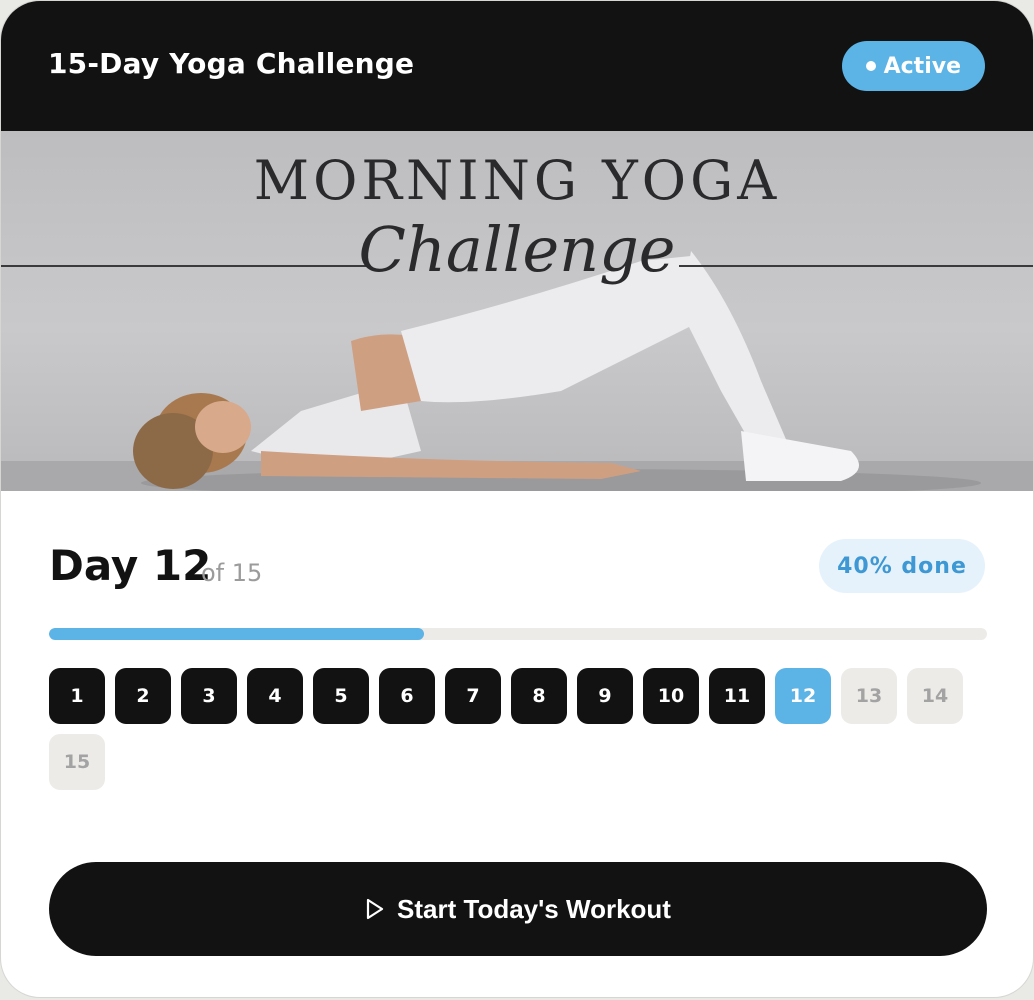 This screenshot has width=1034, height=1000. Describe the element at coordinates (341, 696) in the screenshot. I see `day-cell-5: 5` at that location.